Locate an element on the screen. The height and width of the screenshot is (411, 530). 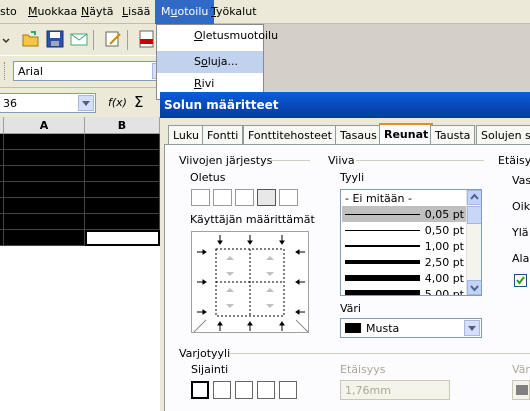
tab-number: Luku is located at coordinates (186, 134).